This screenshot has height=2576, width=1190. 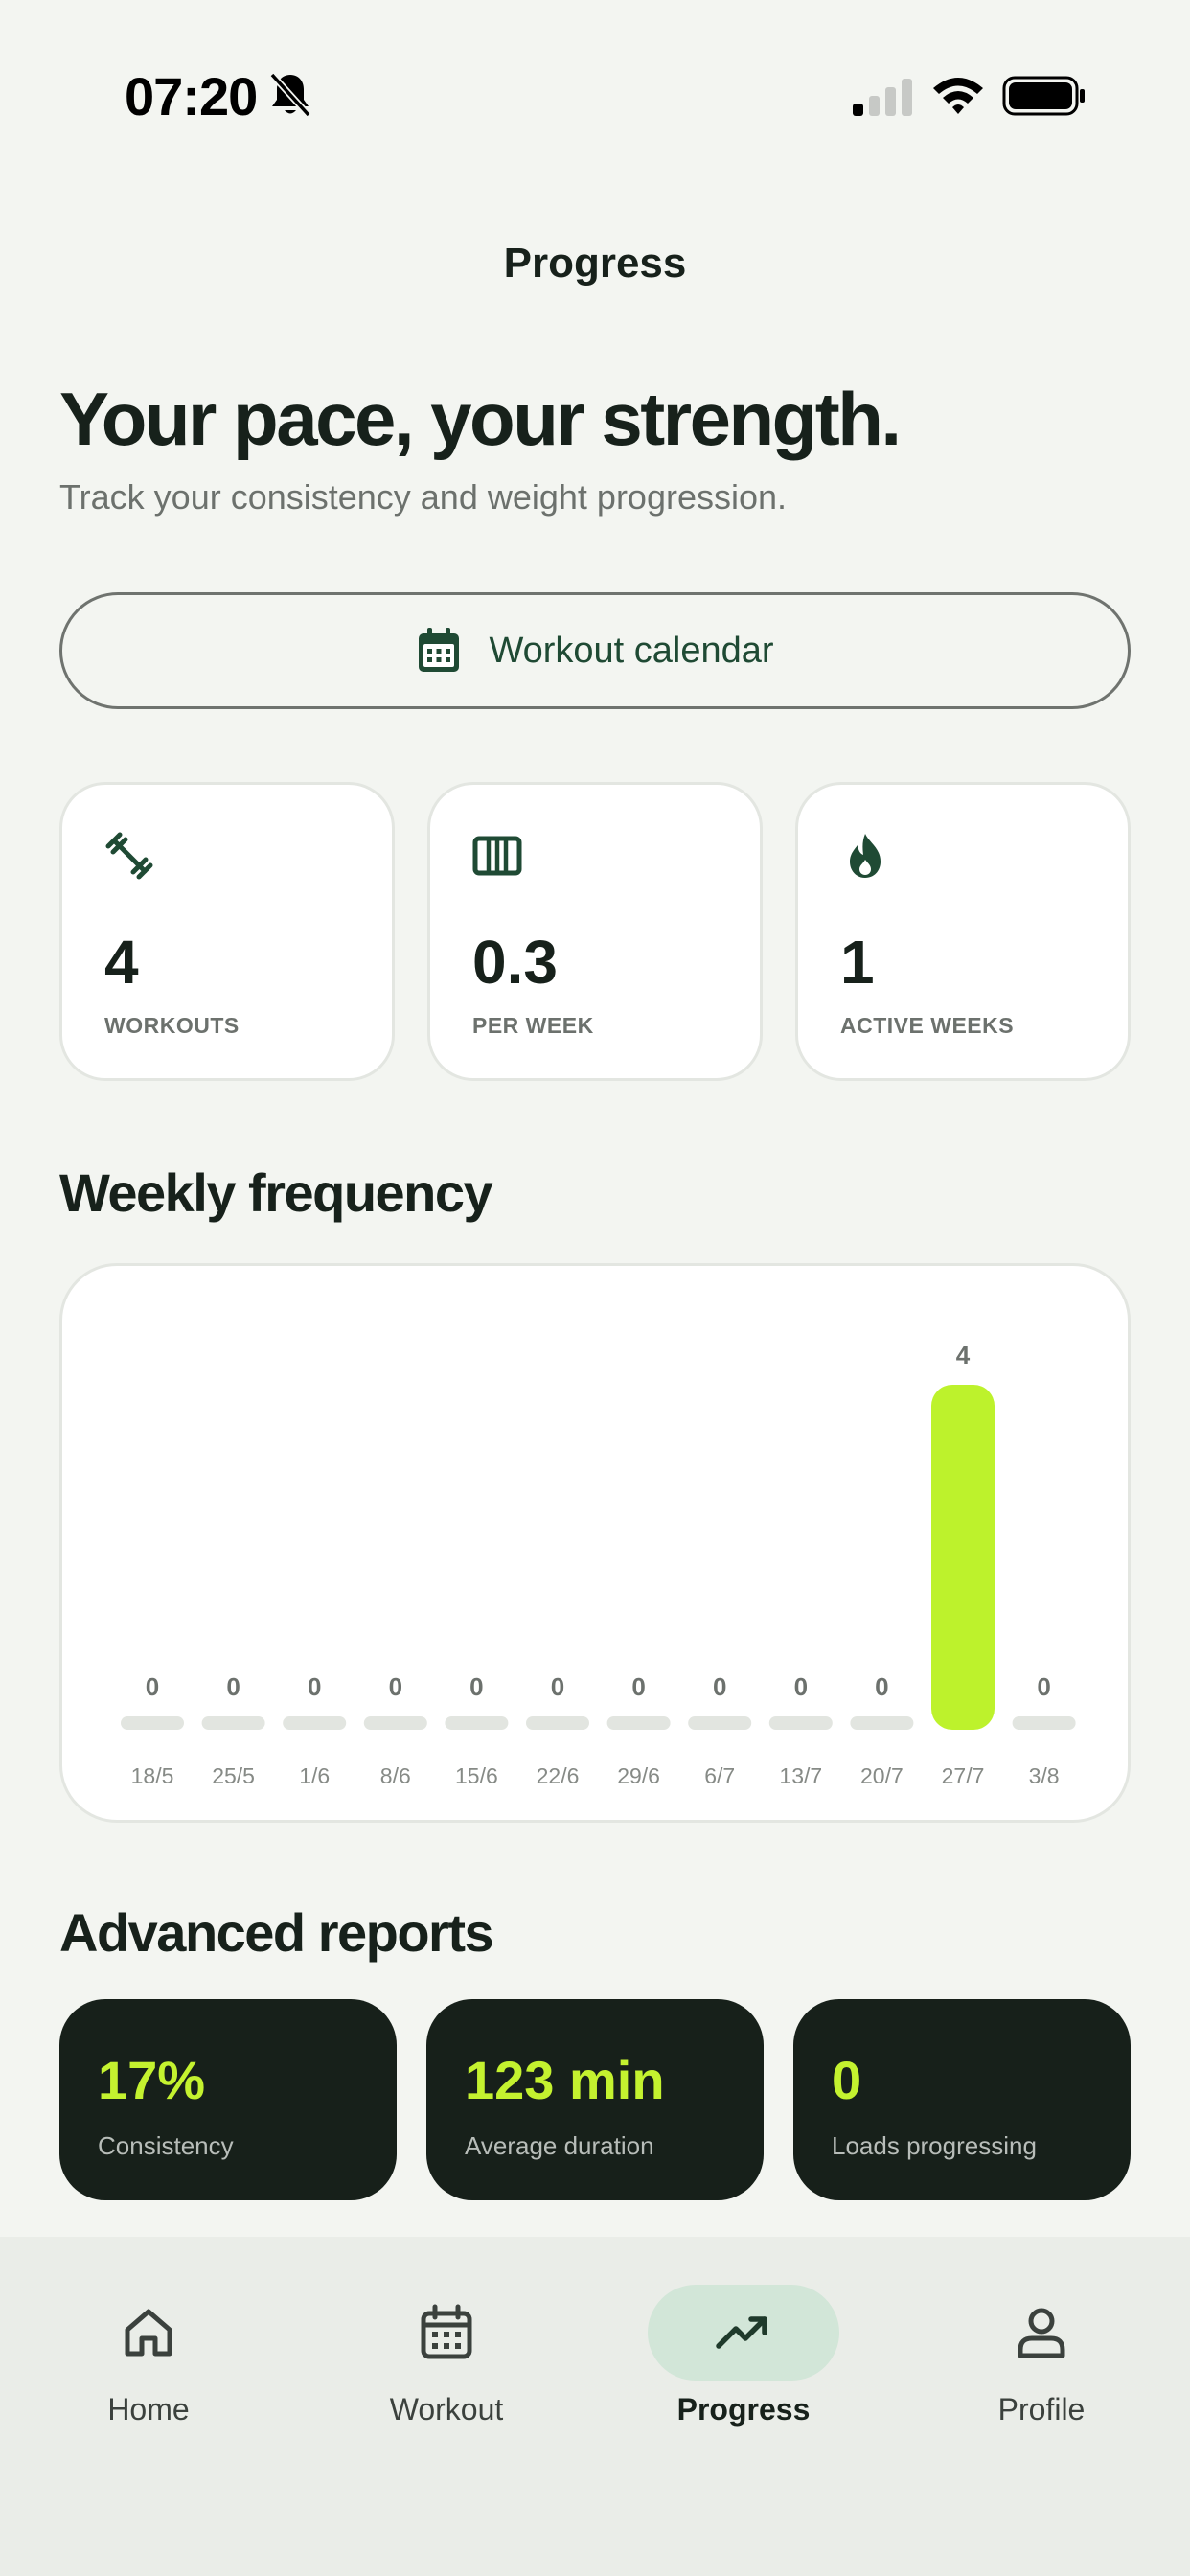 What do you see at coordinates (928, 1025) in the screenshot?
I see `stat-label: ACTIVE WEEKS` at bounding box center [928, 1025].